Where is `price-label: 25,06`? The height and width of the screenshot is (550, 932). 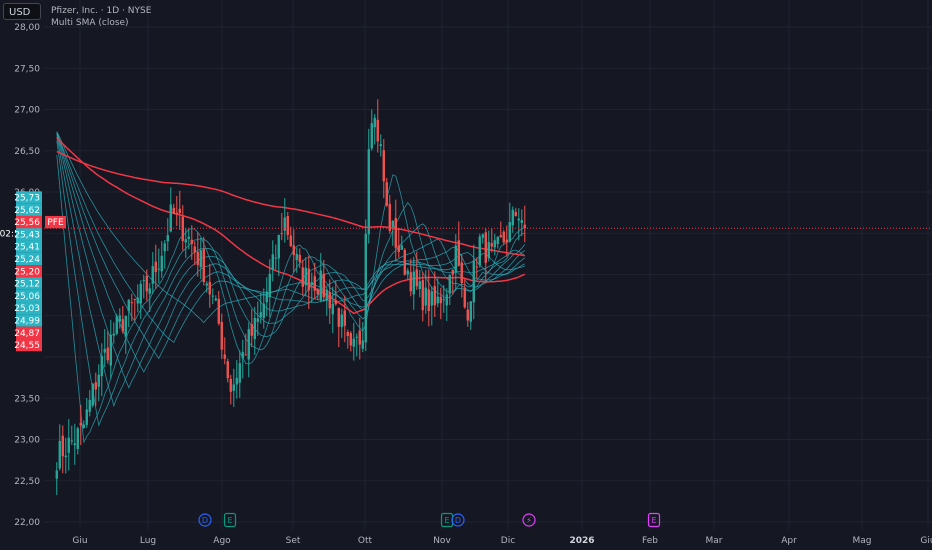
price-label: 25,06 is located at coordinates (27, 297).